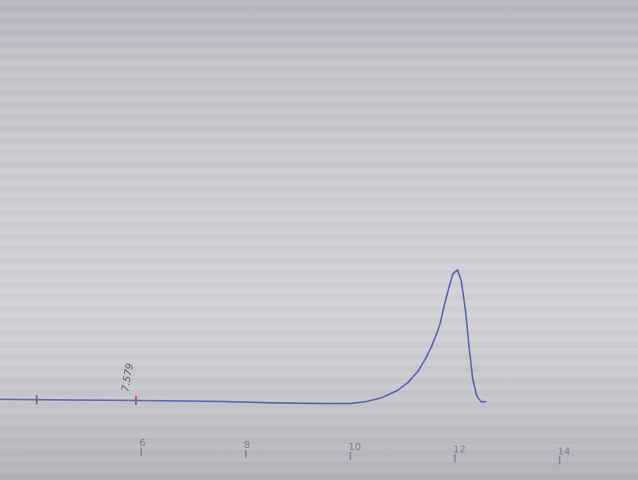 This screenshot has height=480, width=638. I want to click on x-tick-label: 8, so click(247, 445).